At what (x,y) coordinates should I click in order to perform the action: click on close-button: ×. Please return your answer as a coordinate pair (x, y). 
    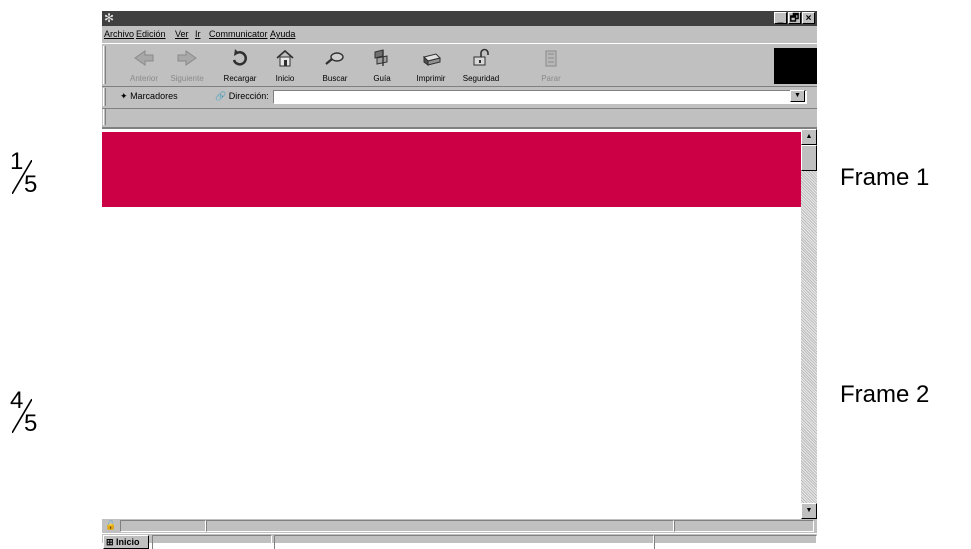
    Looking at the image, I should click on (808, 18).